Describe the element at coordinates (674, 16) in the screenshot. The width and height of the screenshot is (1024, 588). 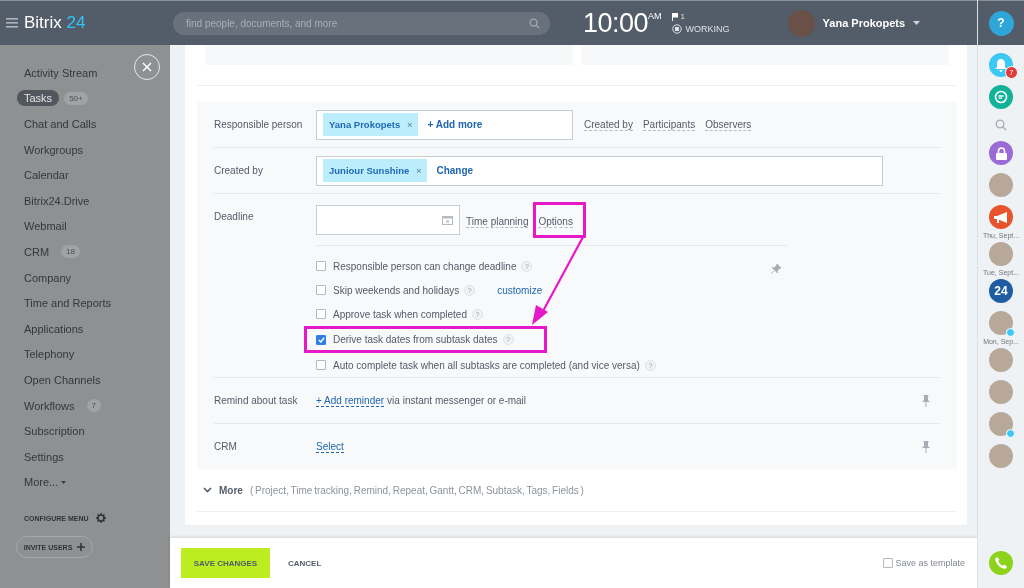
I see `flag-icon` at that location.